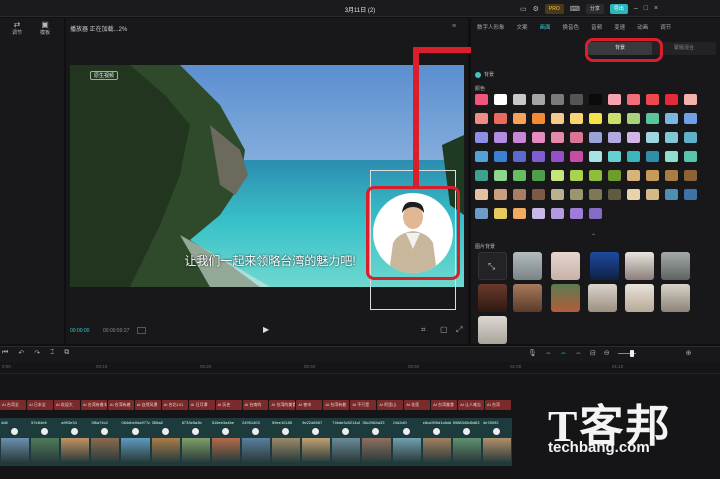 The image size is (720, 479). What do you see at coordinates (45, 28) in the screenshot?
I see `template-tab: ▣ 模板` at bounding box center [45, 28].